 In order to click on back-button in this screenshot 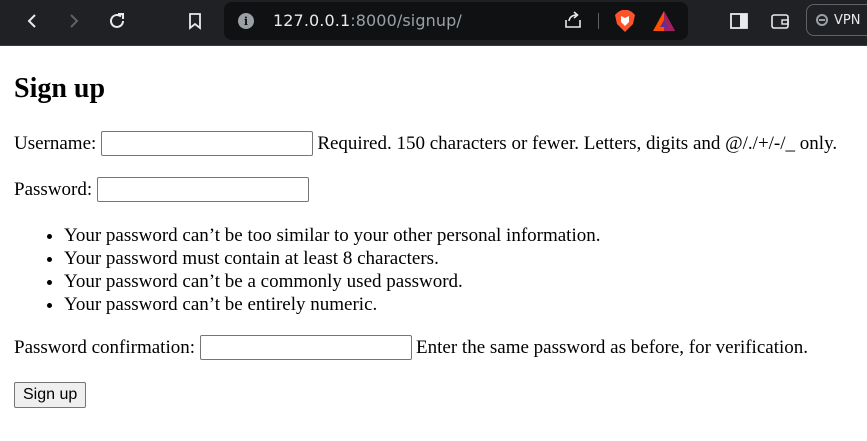, I will do `click(32, 21)`.